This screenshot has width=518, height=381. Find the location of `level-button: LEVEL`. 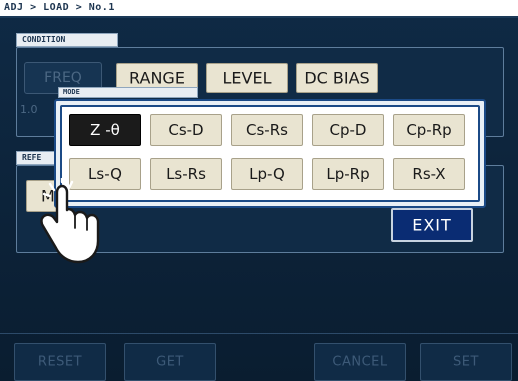

level-button: LEVEL is located at coordinates (247, 78).